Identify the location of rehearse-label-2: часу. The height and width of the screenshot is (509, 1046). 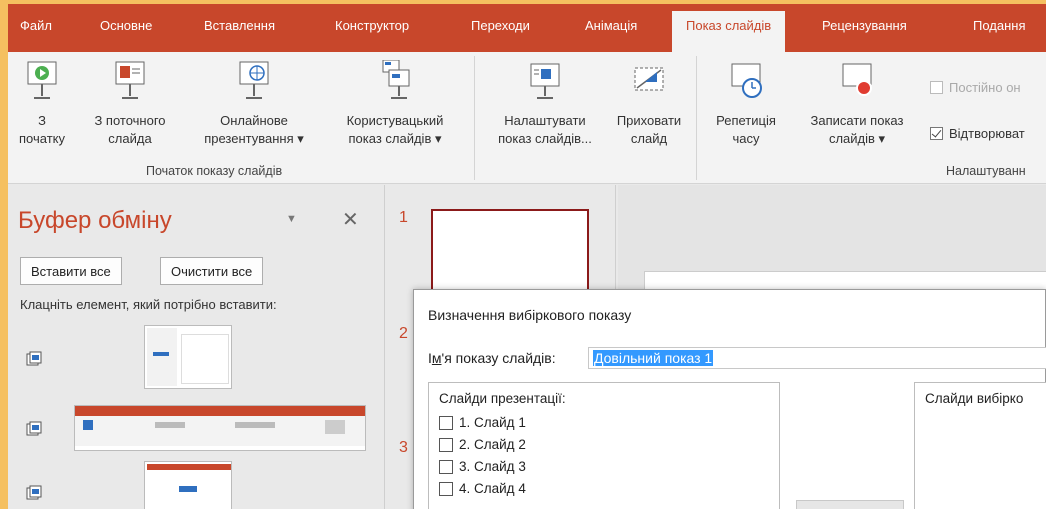
(746, 138).